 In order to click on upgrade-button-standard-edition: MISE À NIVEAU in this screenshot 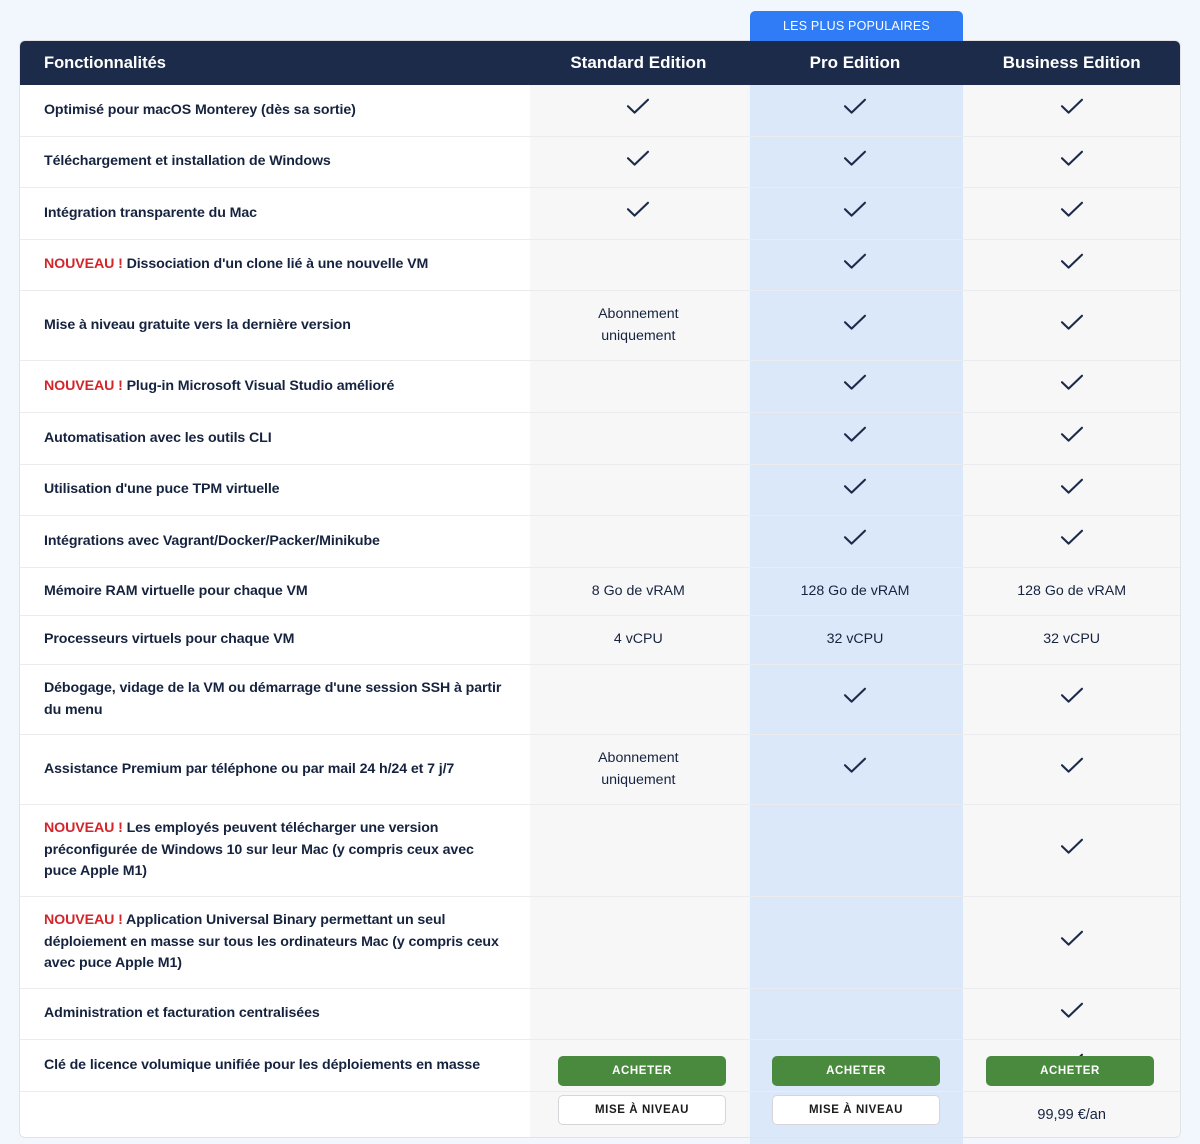, I will do `click(642, 1110)`.